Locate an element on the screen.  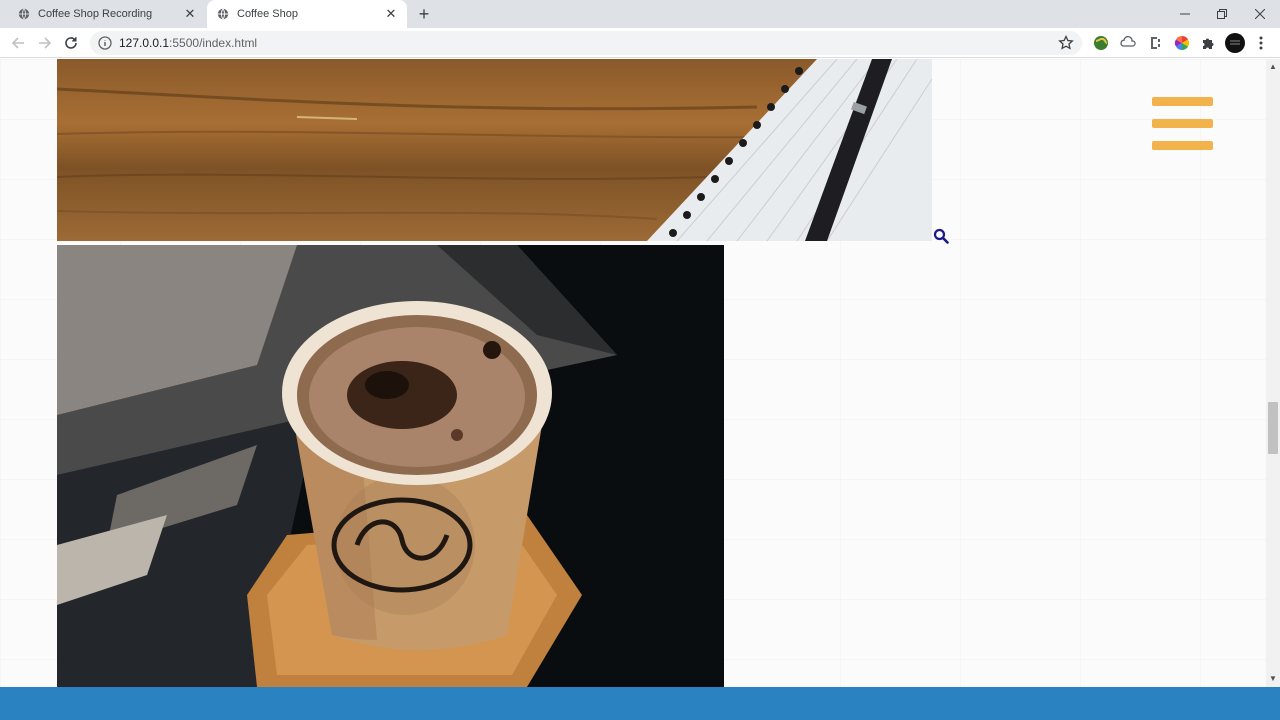
restore-icon is located at coordinates (1222, 14).